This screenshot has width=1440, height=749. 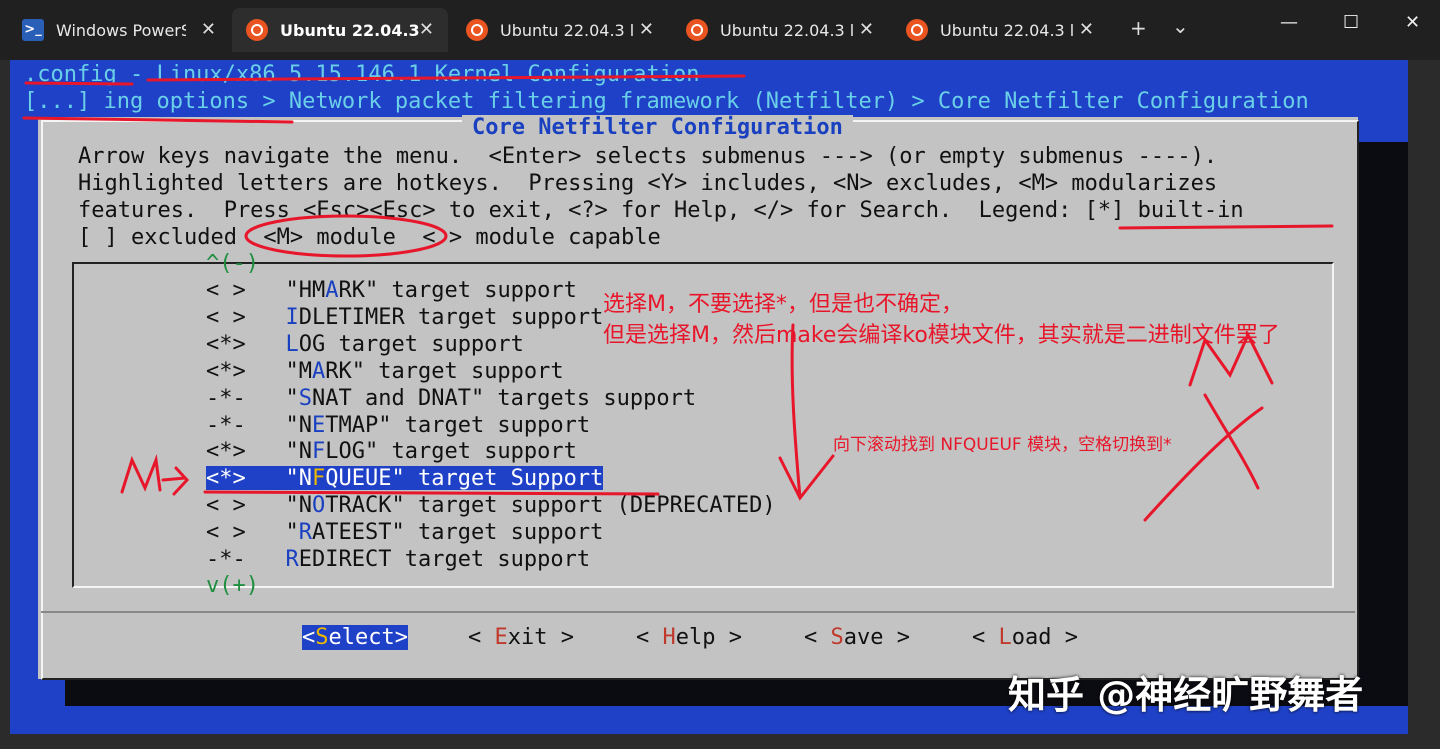 I want to click on tab-label: Ubuntu 22.04.3, so click(x=350, y=30).